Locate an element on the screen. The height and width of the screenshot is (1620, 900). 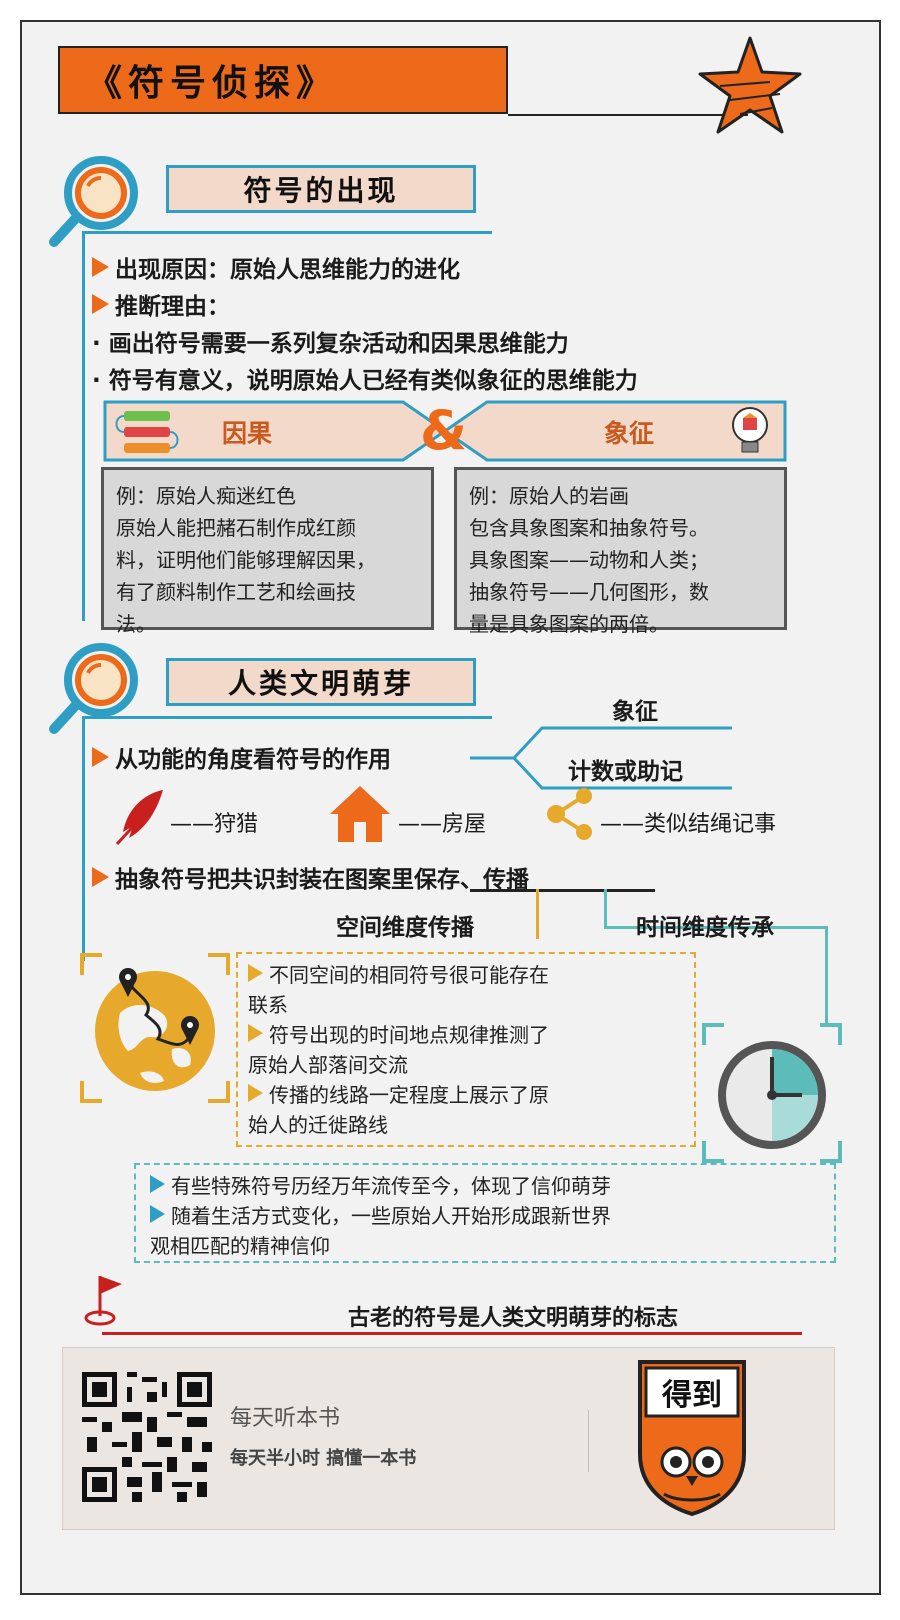
space-connector is located at coordinates (537, 914).